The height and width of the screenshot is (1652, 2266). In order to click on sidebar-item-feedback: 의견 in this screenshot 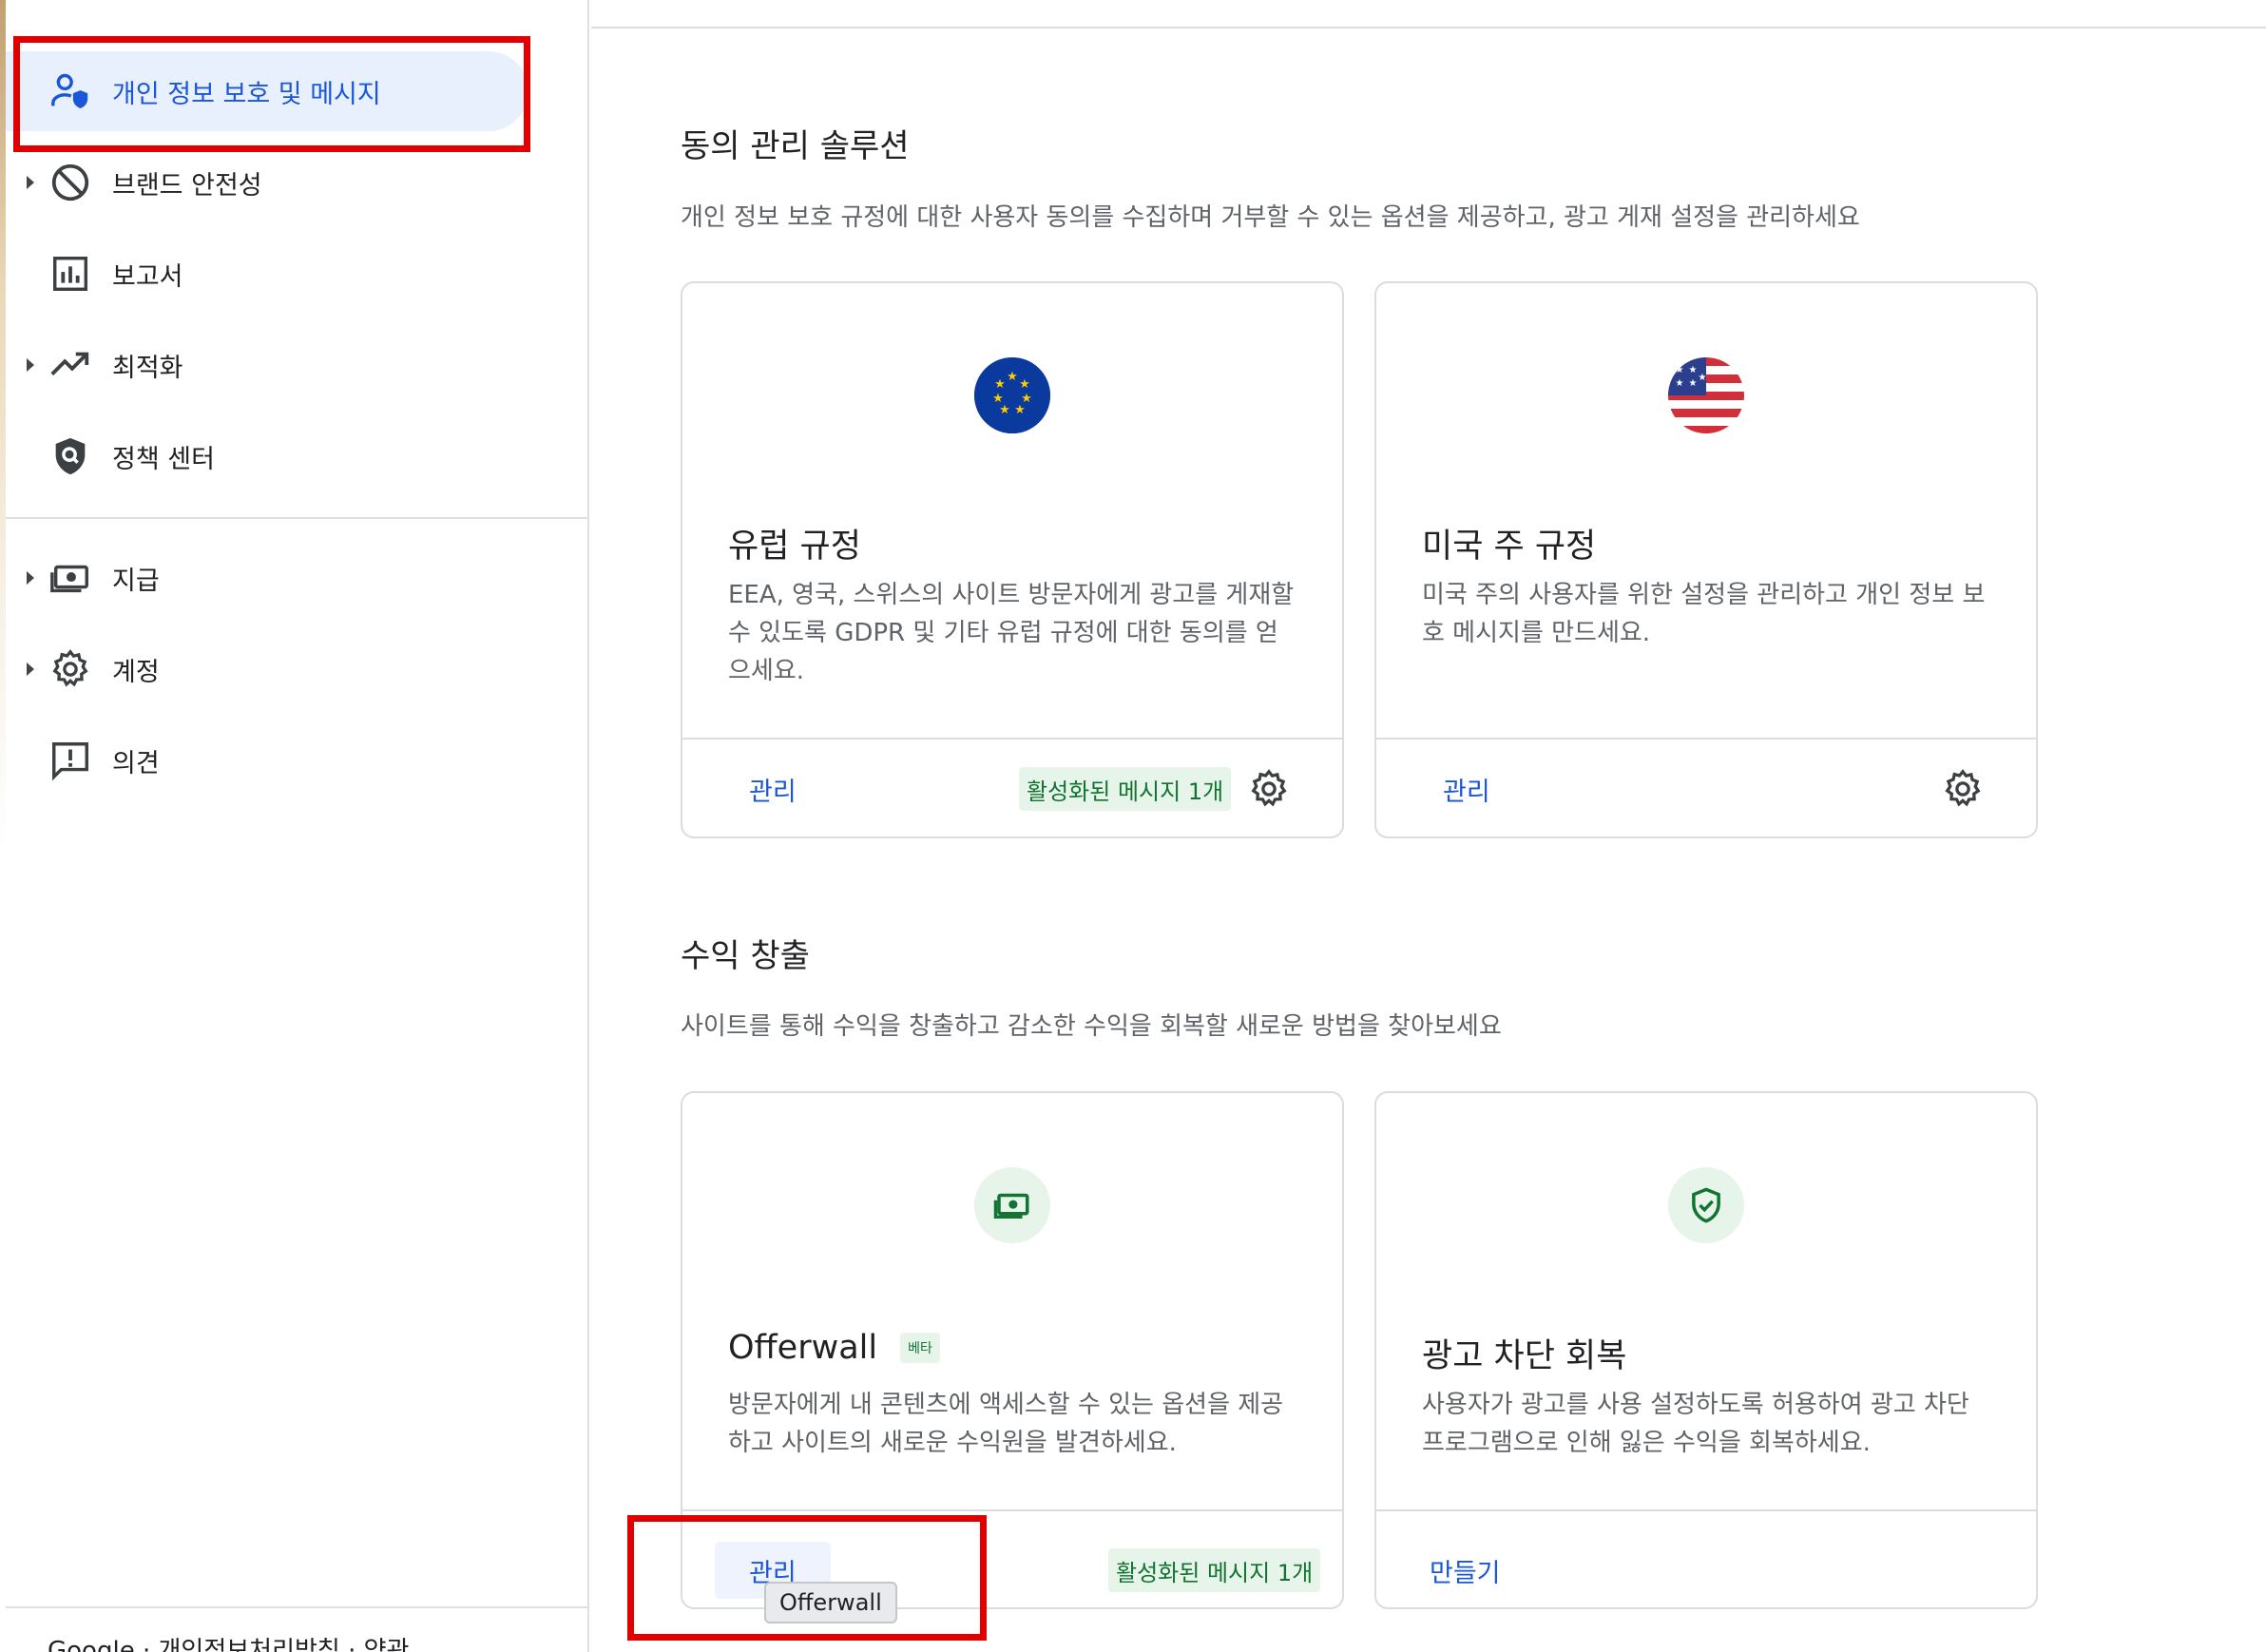, I will do `click(267, 760)`.